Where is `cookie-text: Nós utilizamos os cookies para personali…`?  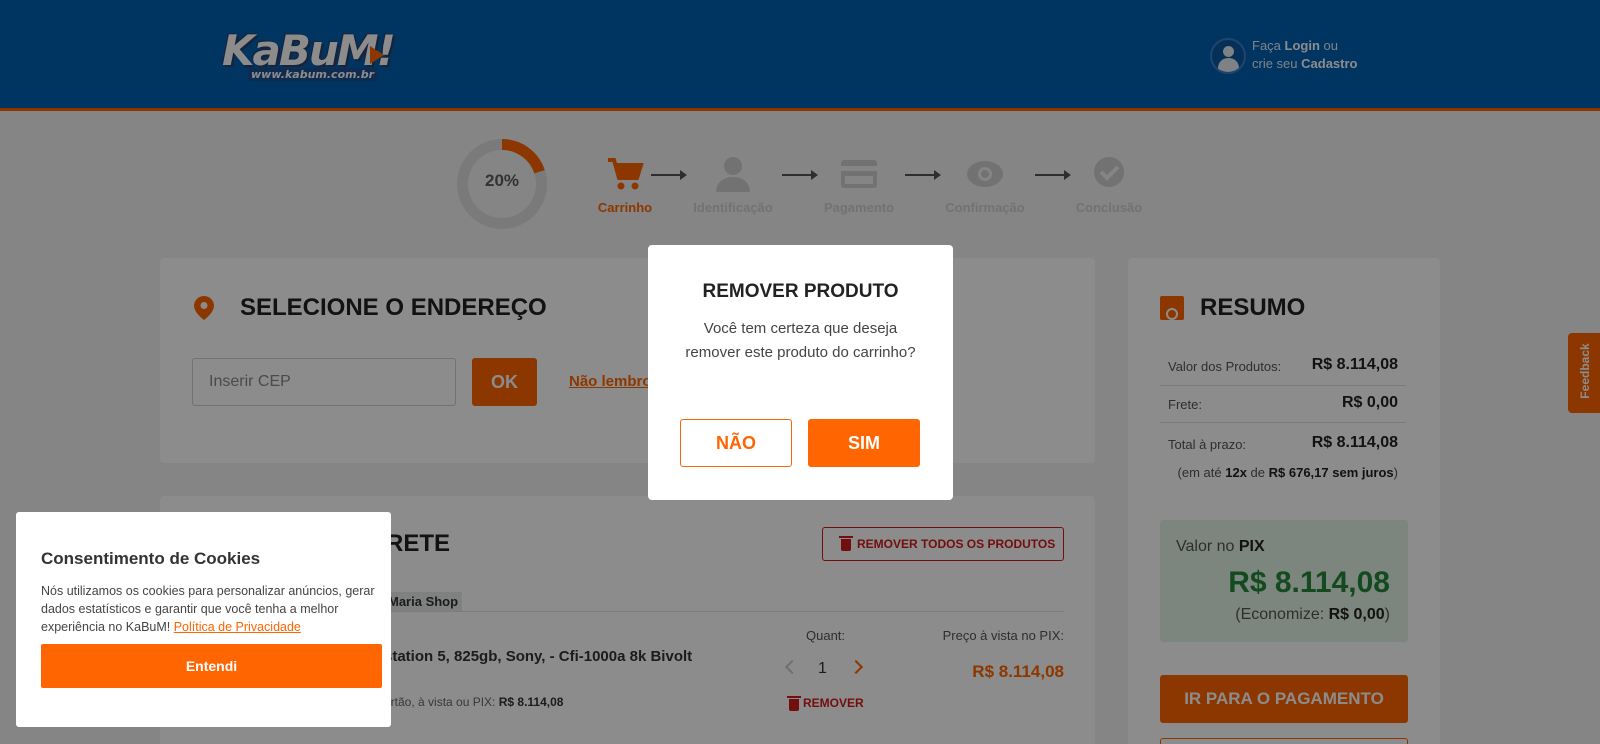
cookie-text: Nós utilizamos os cookies para personali… is located at coordinates (208, 609).